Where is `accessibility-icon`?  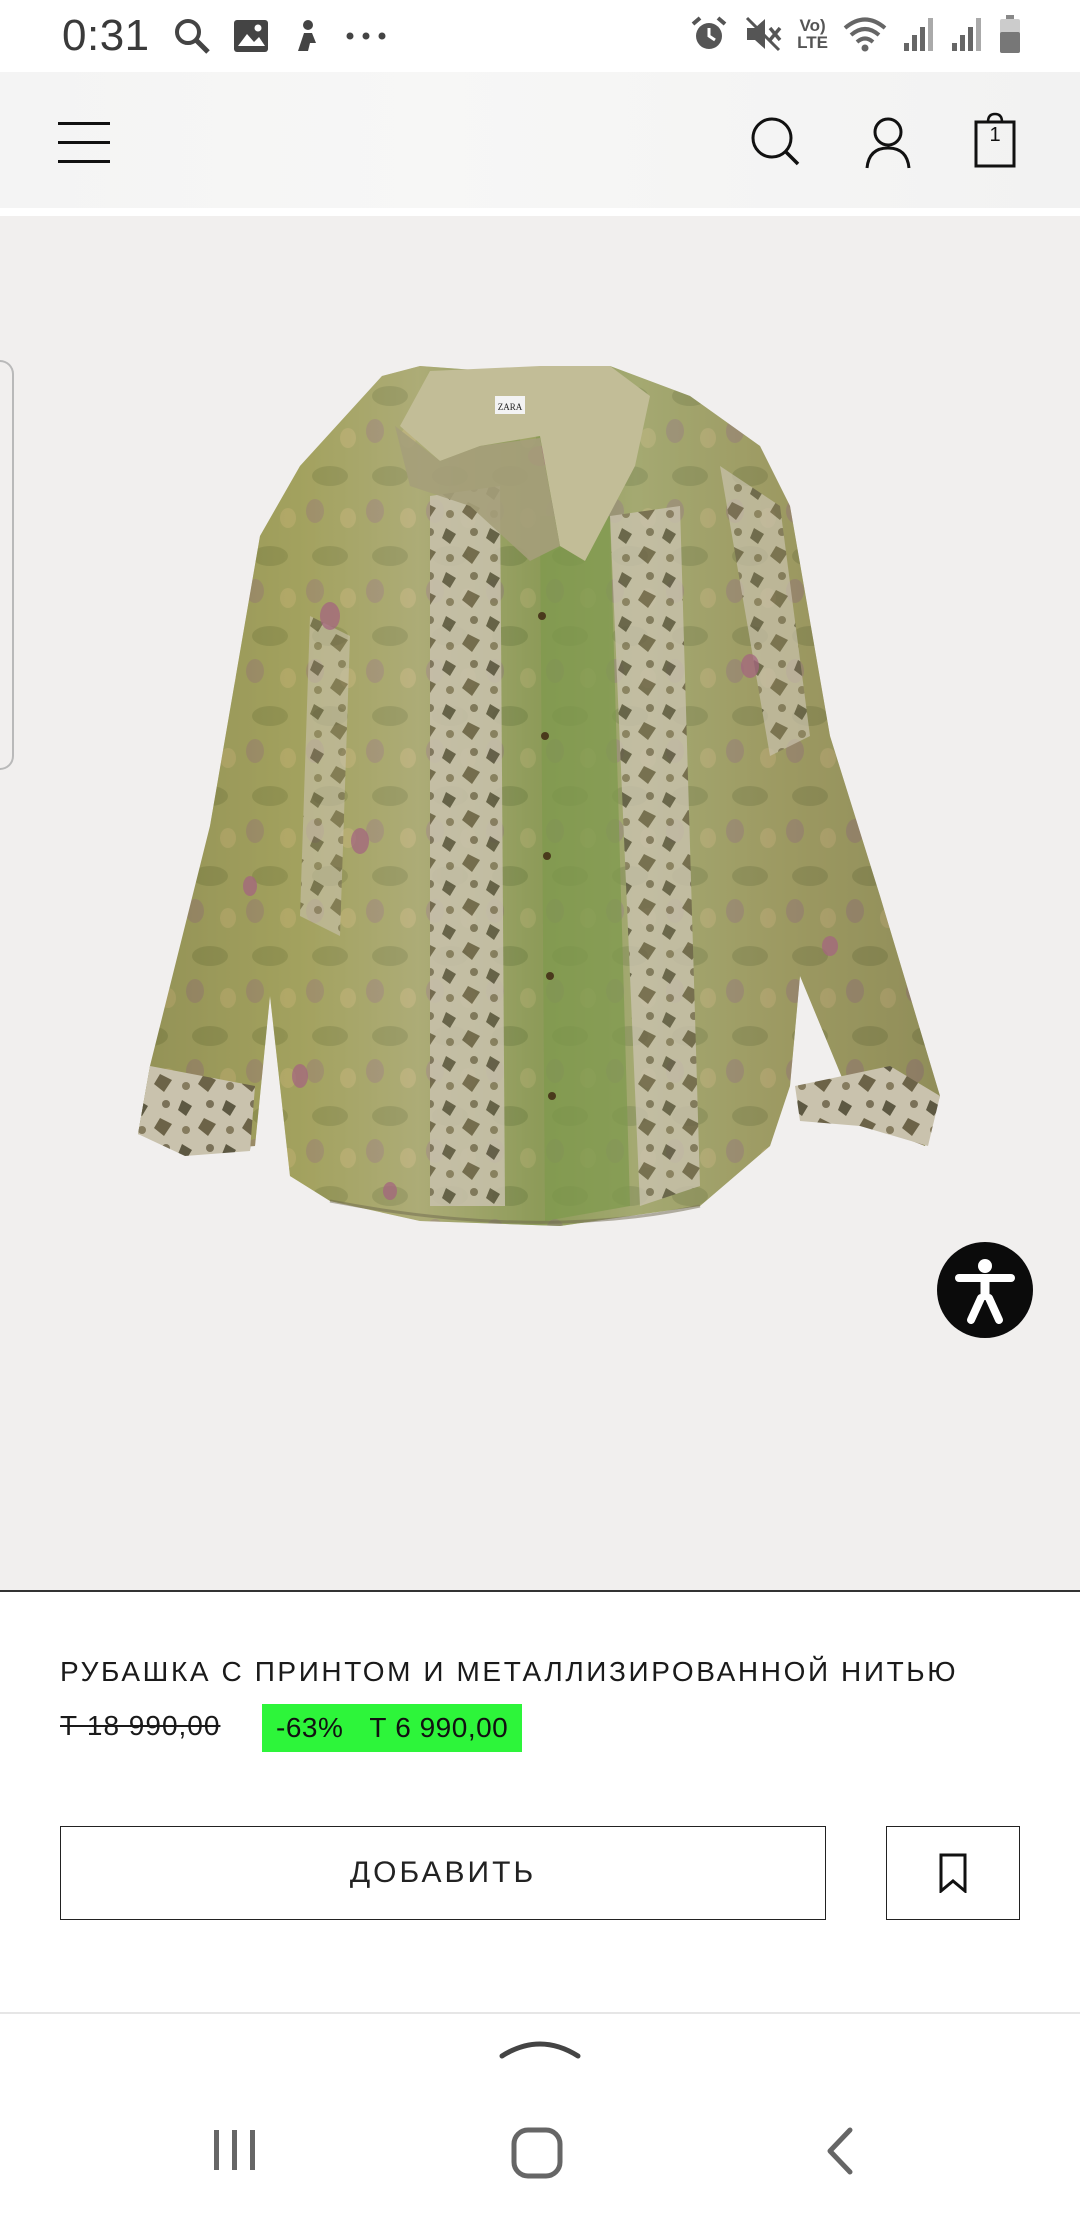 accessibility-icon is located at coordinates (985, 1291).